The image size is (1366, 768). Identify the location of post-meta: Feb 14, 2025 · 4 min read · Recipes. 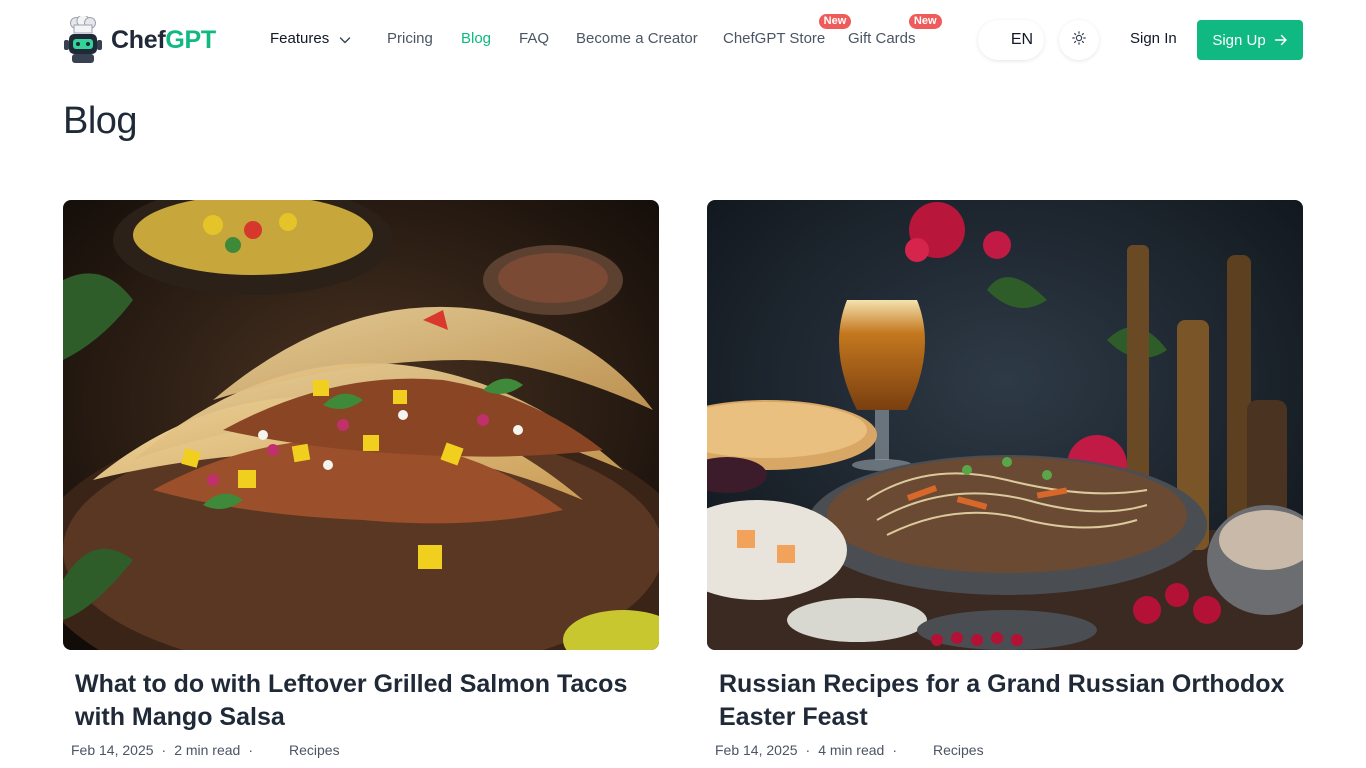
(1009, 750).